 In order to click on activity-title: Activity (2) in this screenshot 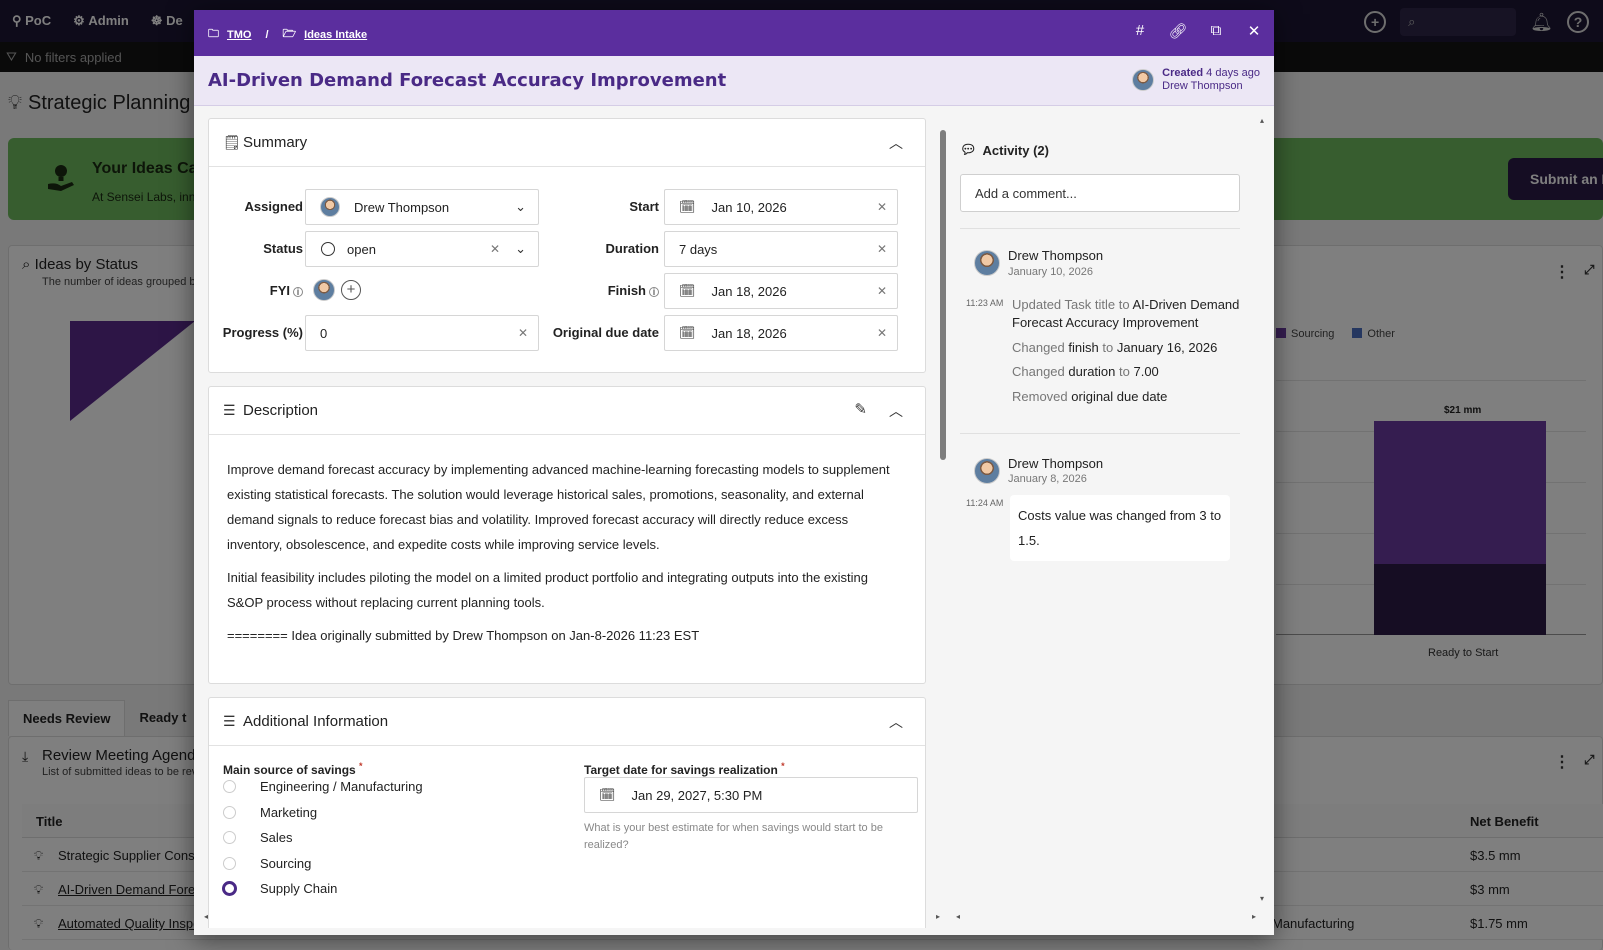, I will do `click(1015, 150)`.